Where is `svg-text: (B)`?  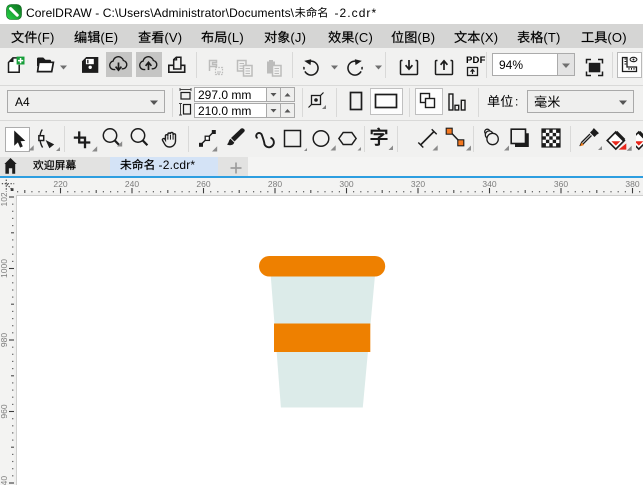 svg-text: (B) is located at coordinates (426, 37).